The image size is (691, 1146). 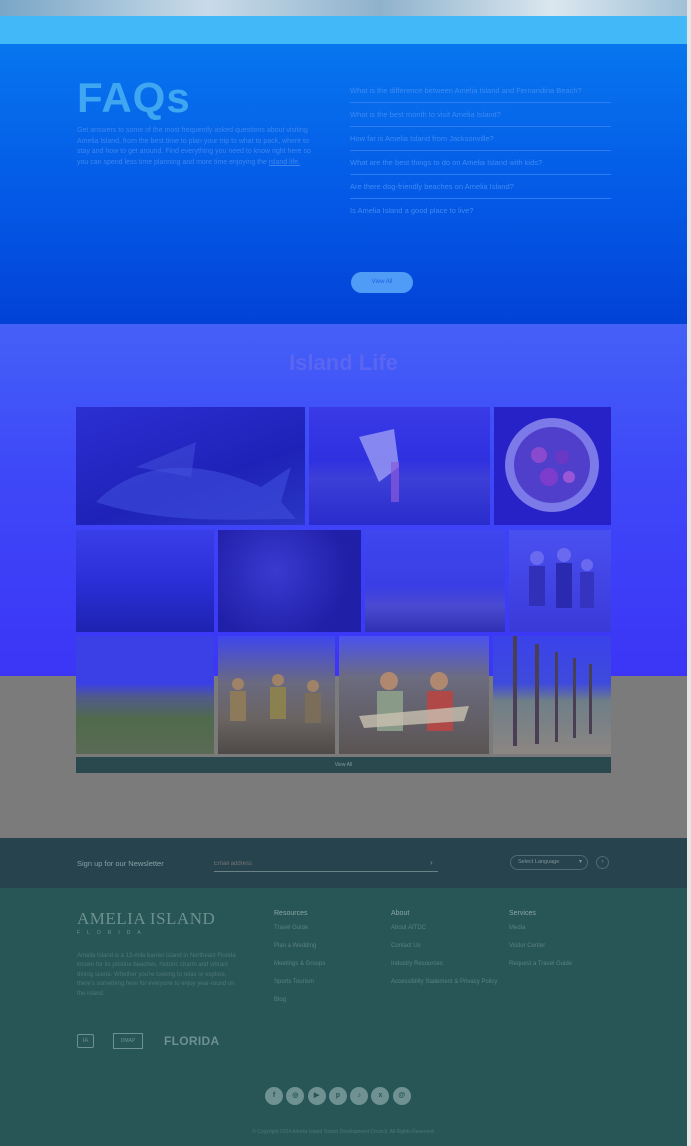 I want to click on footer-link: Sports Tourism, so click(x=329, y=983).